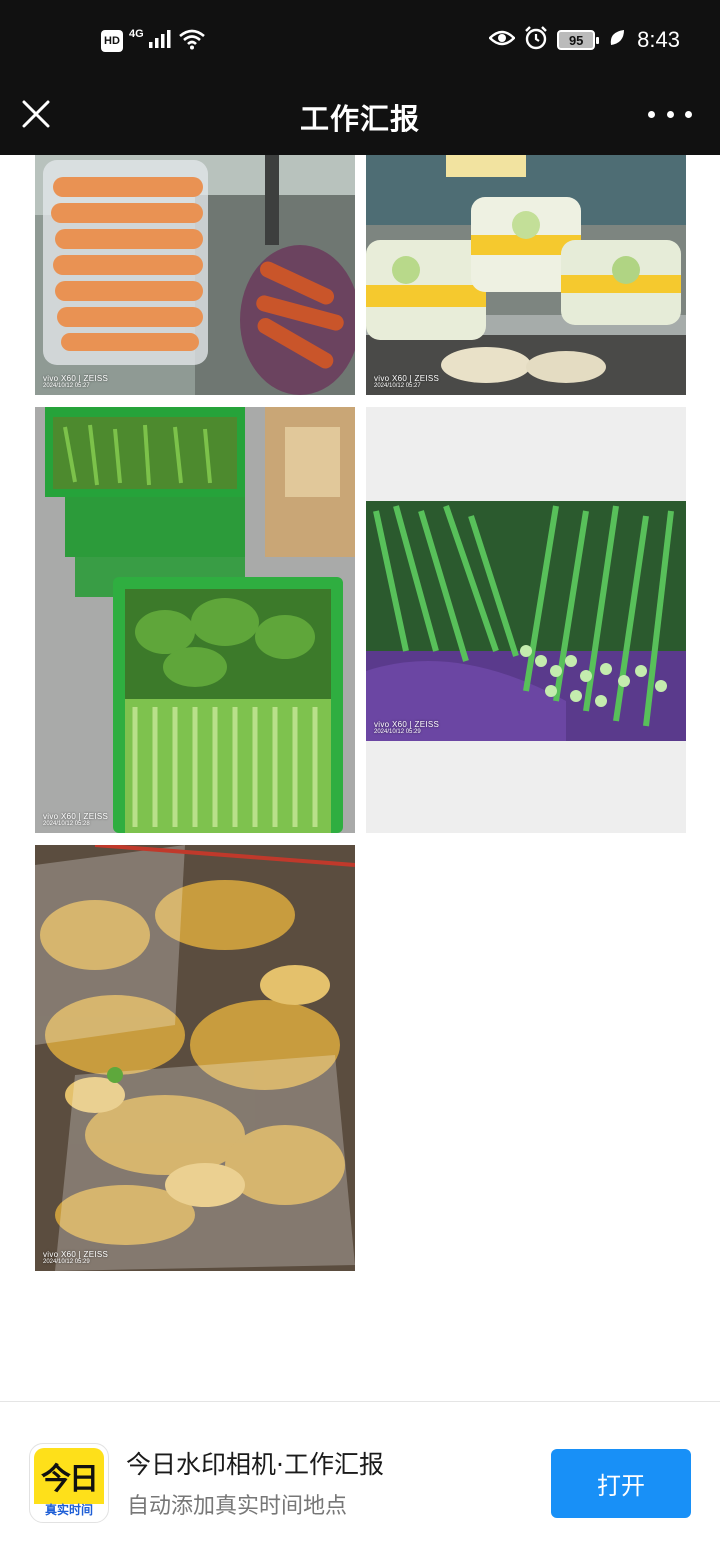  What do you see at coordinates (195, 620) in the screenshot?
I see `photo-greens-crates: vivo X60 | ZEISS 2024/10/12 05:28` at bounding box center [195, 620].